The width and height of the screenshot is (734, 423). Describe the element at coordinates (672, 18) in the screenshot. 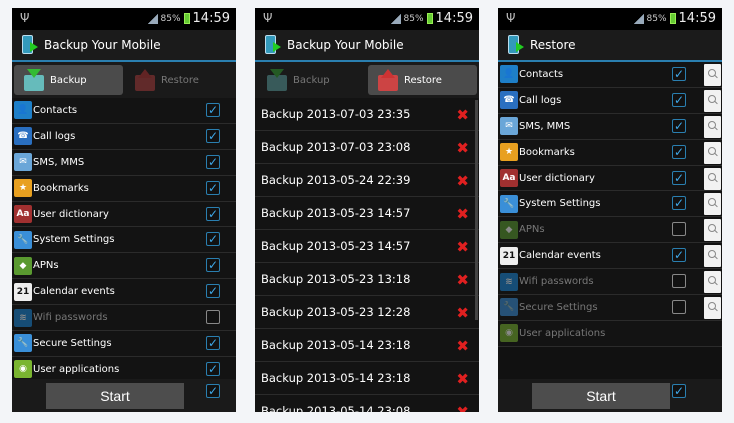

I see `battery-icon` at that location.